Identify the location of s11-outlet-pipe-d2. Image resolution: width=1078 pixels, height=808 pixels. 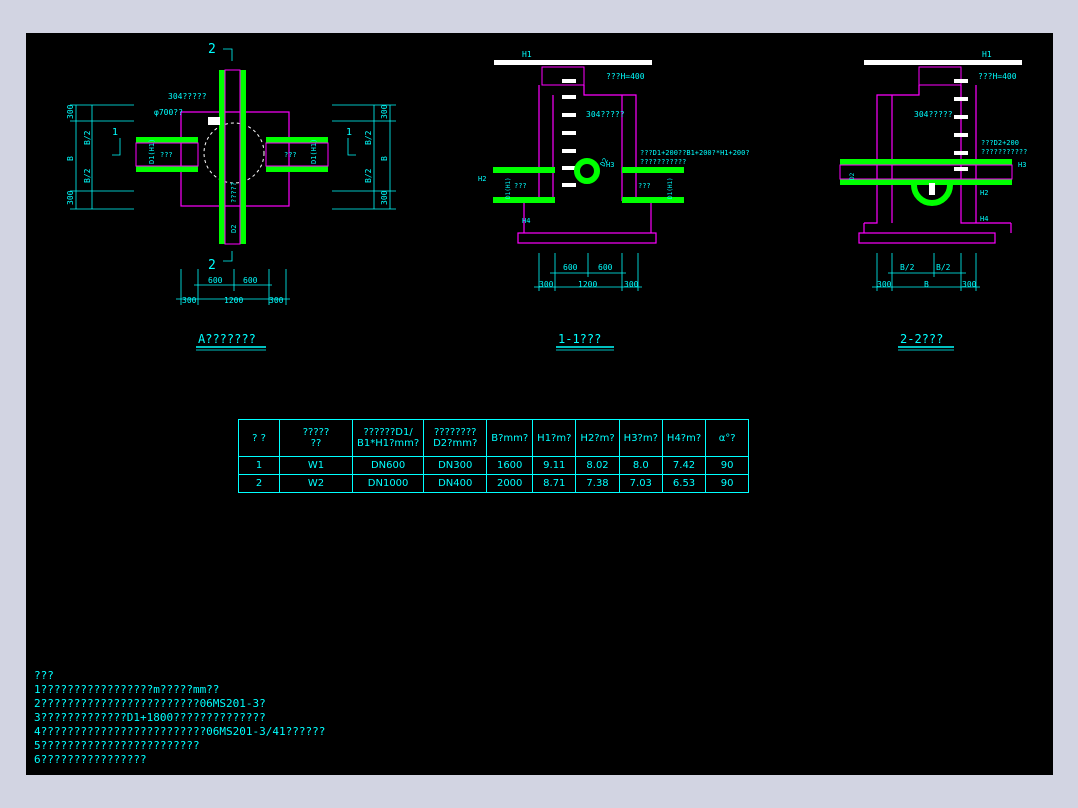
(587, 171).